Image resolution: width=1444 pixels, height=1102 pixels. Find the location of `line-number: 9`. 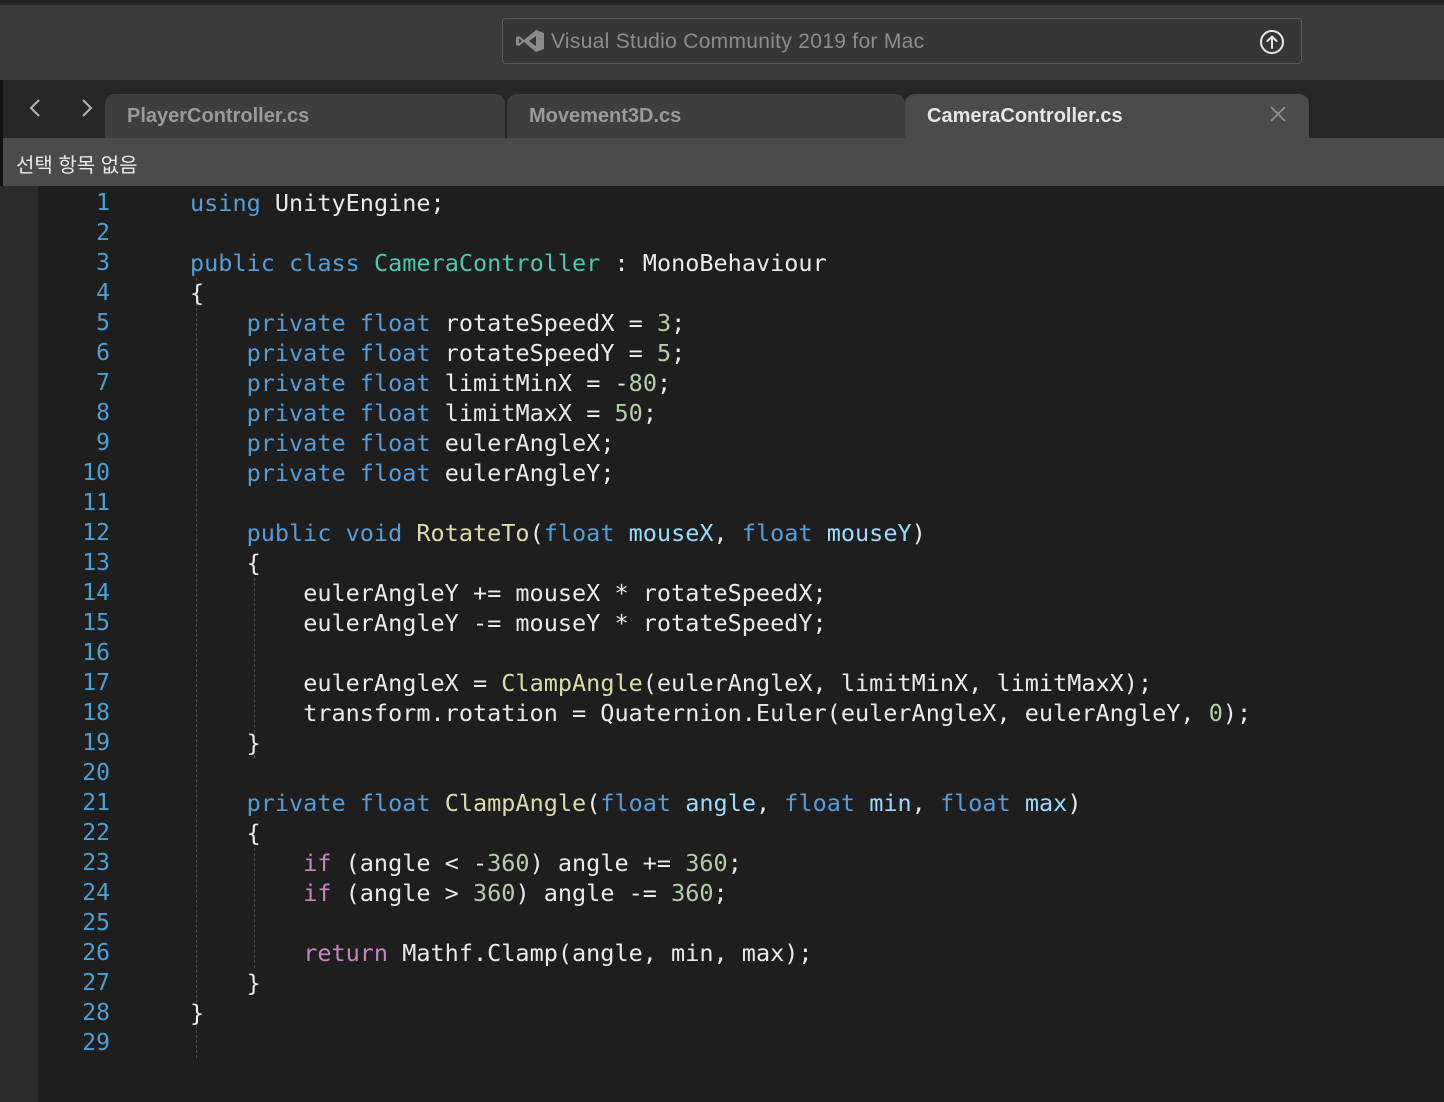

line-number: 9 is located at coordinates (103, 443).